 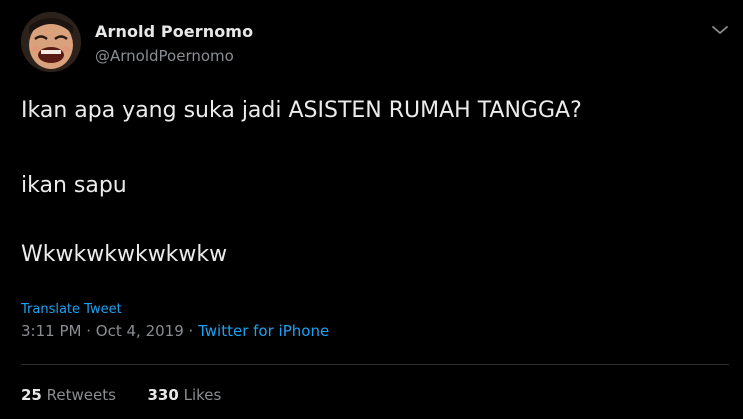 What do you see at coordinates (202, 395) in the screenshot?
I see `likes-label: Likes` at bounding box center [202, 395].